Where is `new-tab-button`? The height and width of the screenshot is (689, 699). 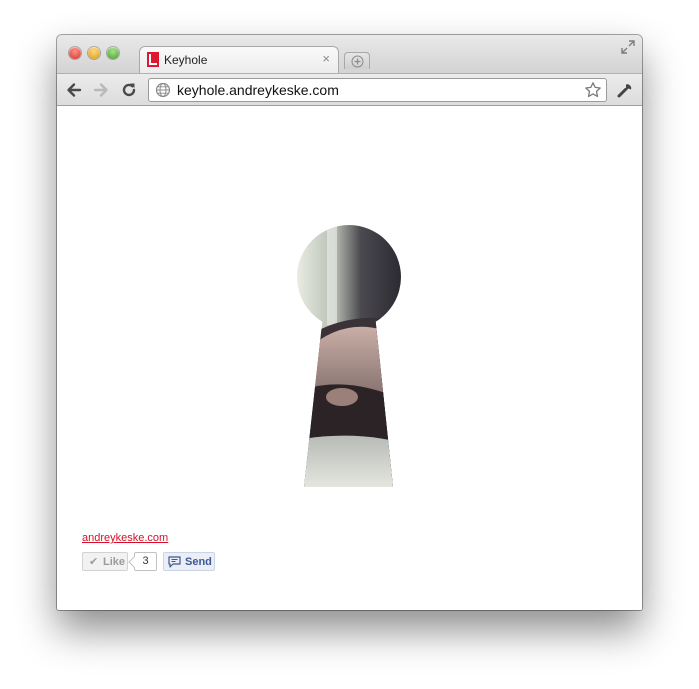
new-tab-button is located at coordinates (357, 60).